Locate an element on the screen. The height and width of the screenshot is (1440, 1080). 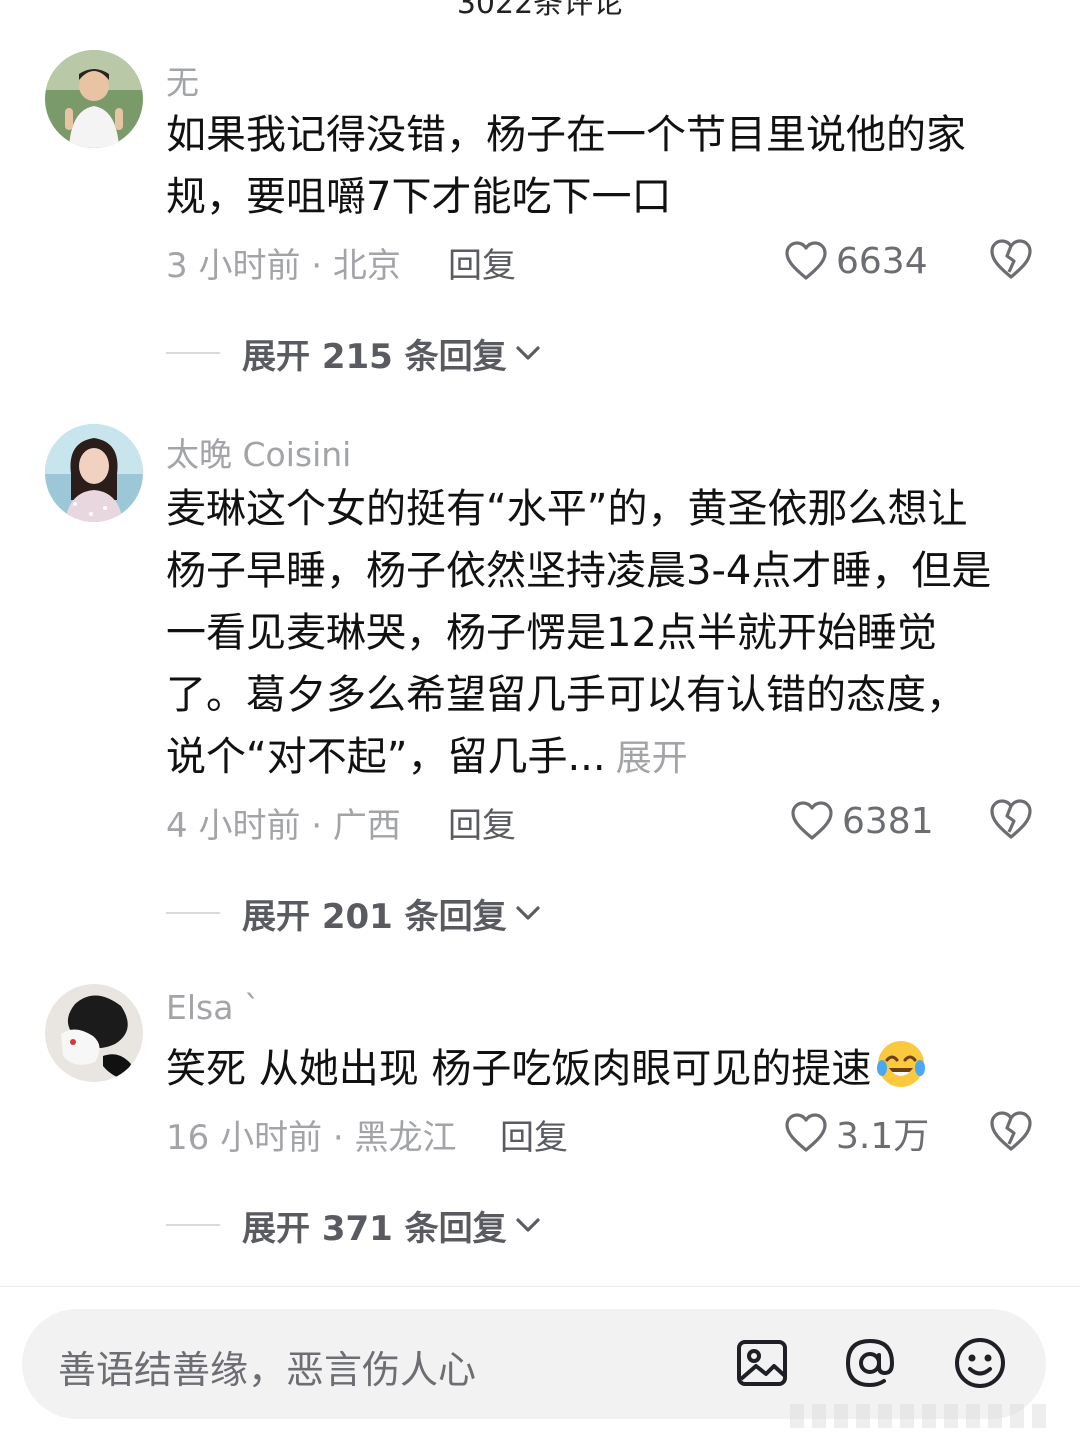
time-location: 16 小时前 · 黑龙江 is located at coordinates (311, 1138).